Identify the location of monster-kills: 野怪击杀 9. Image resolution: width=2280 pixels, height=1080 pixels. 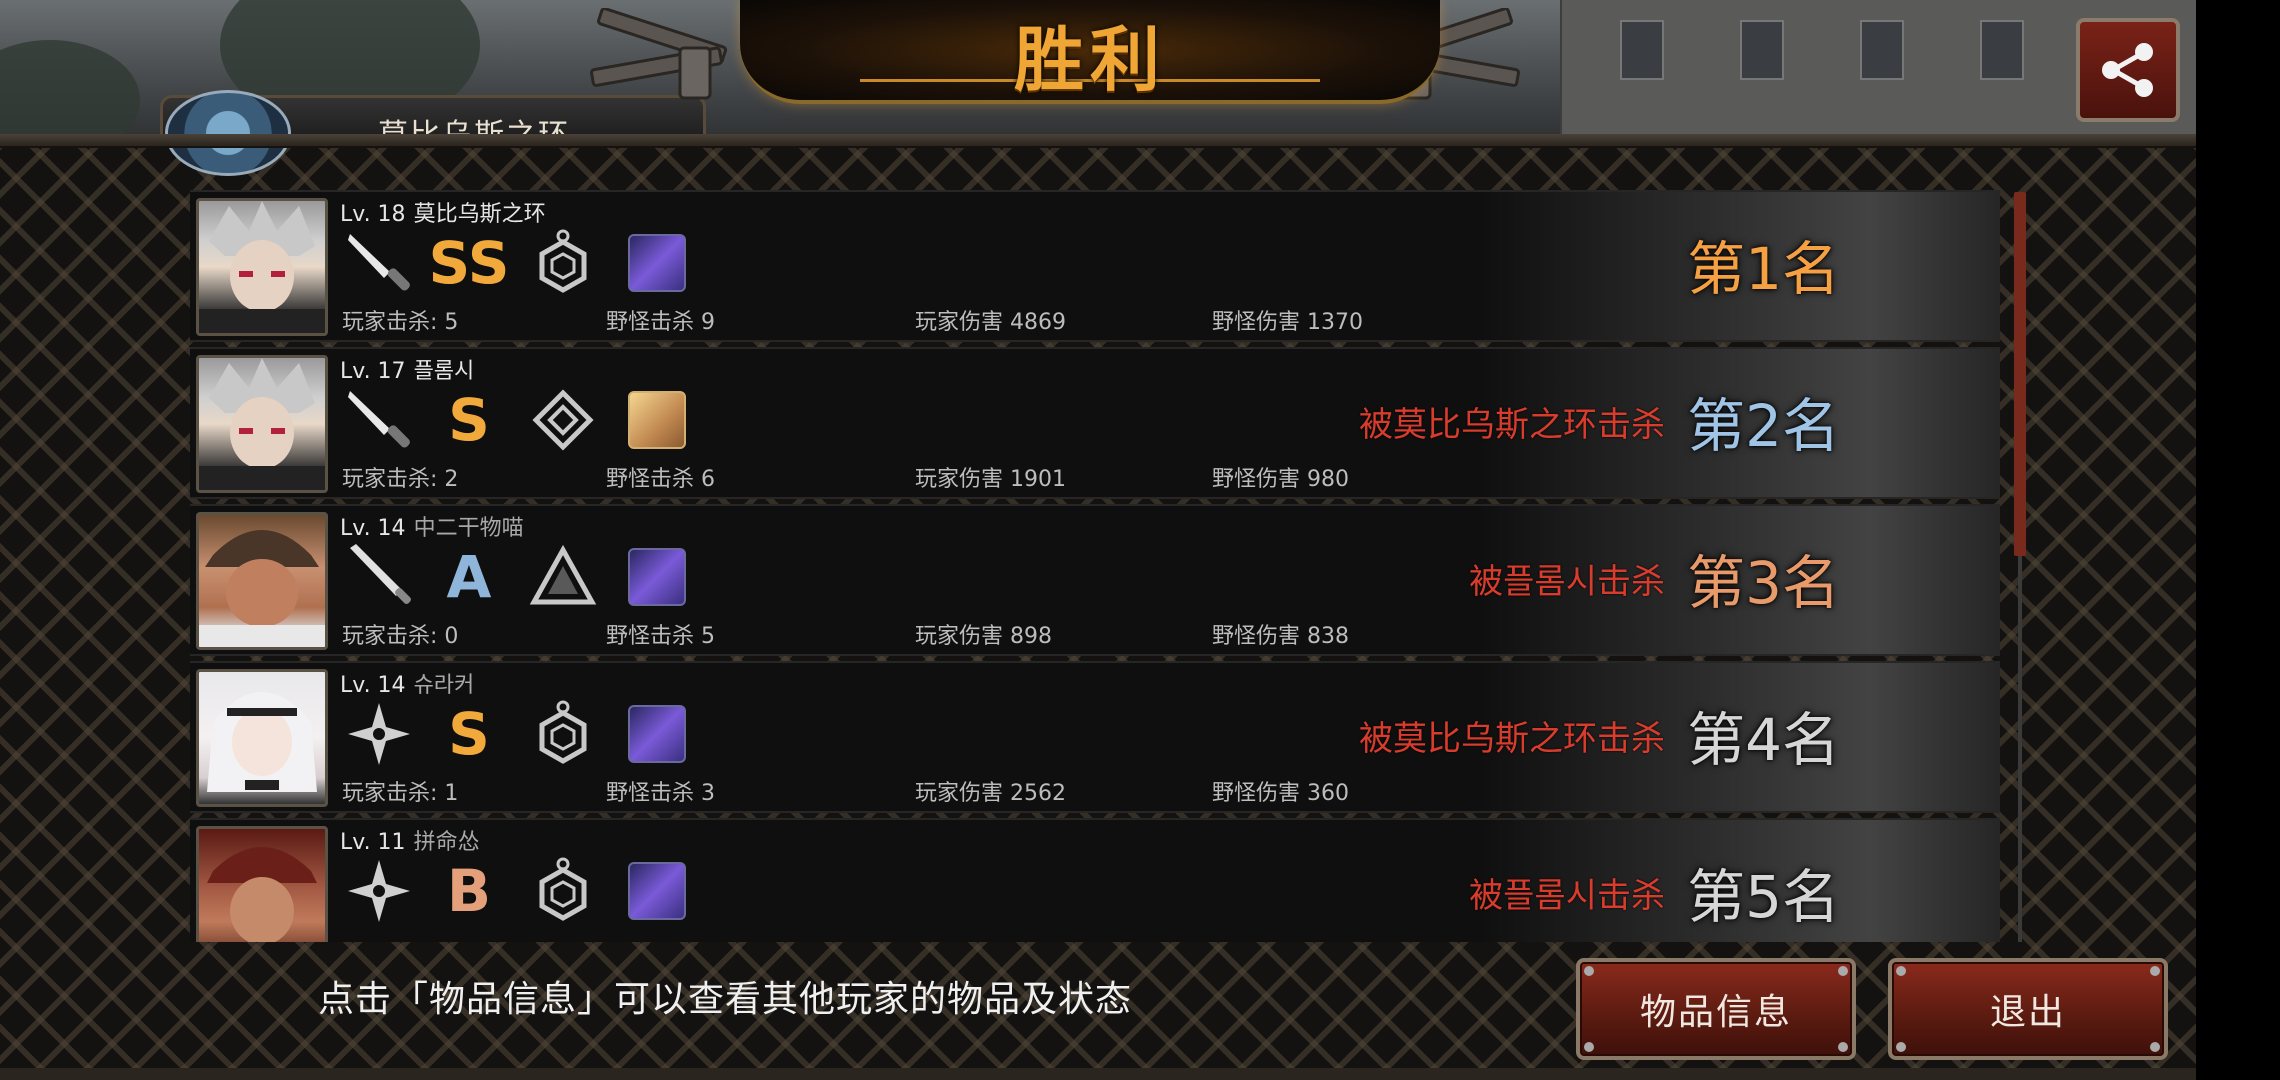
(660, 322).